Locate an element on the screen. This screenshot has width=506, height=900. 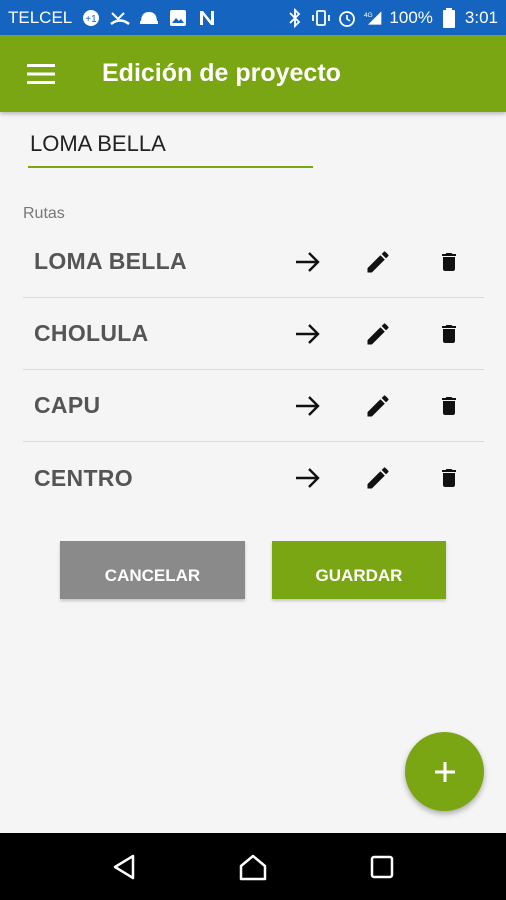
alarm-icon is located at coordinates (347, 18).